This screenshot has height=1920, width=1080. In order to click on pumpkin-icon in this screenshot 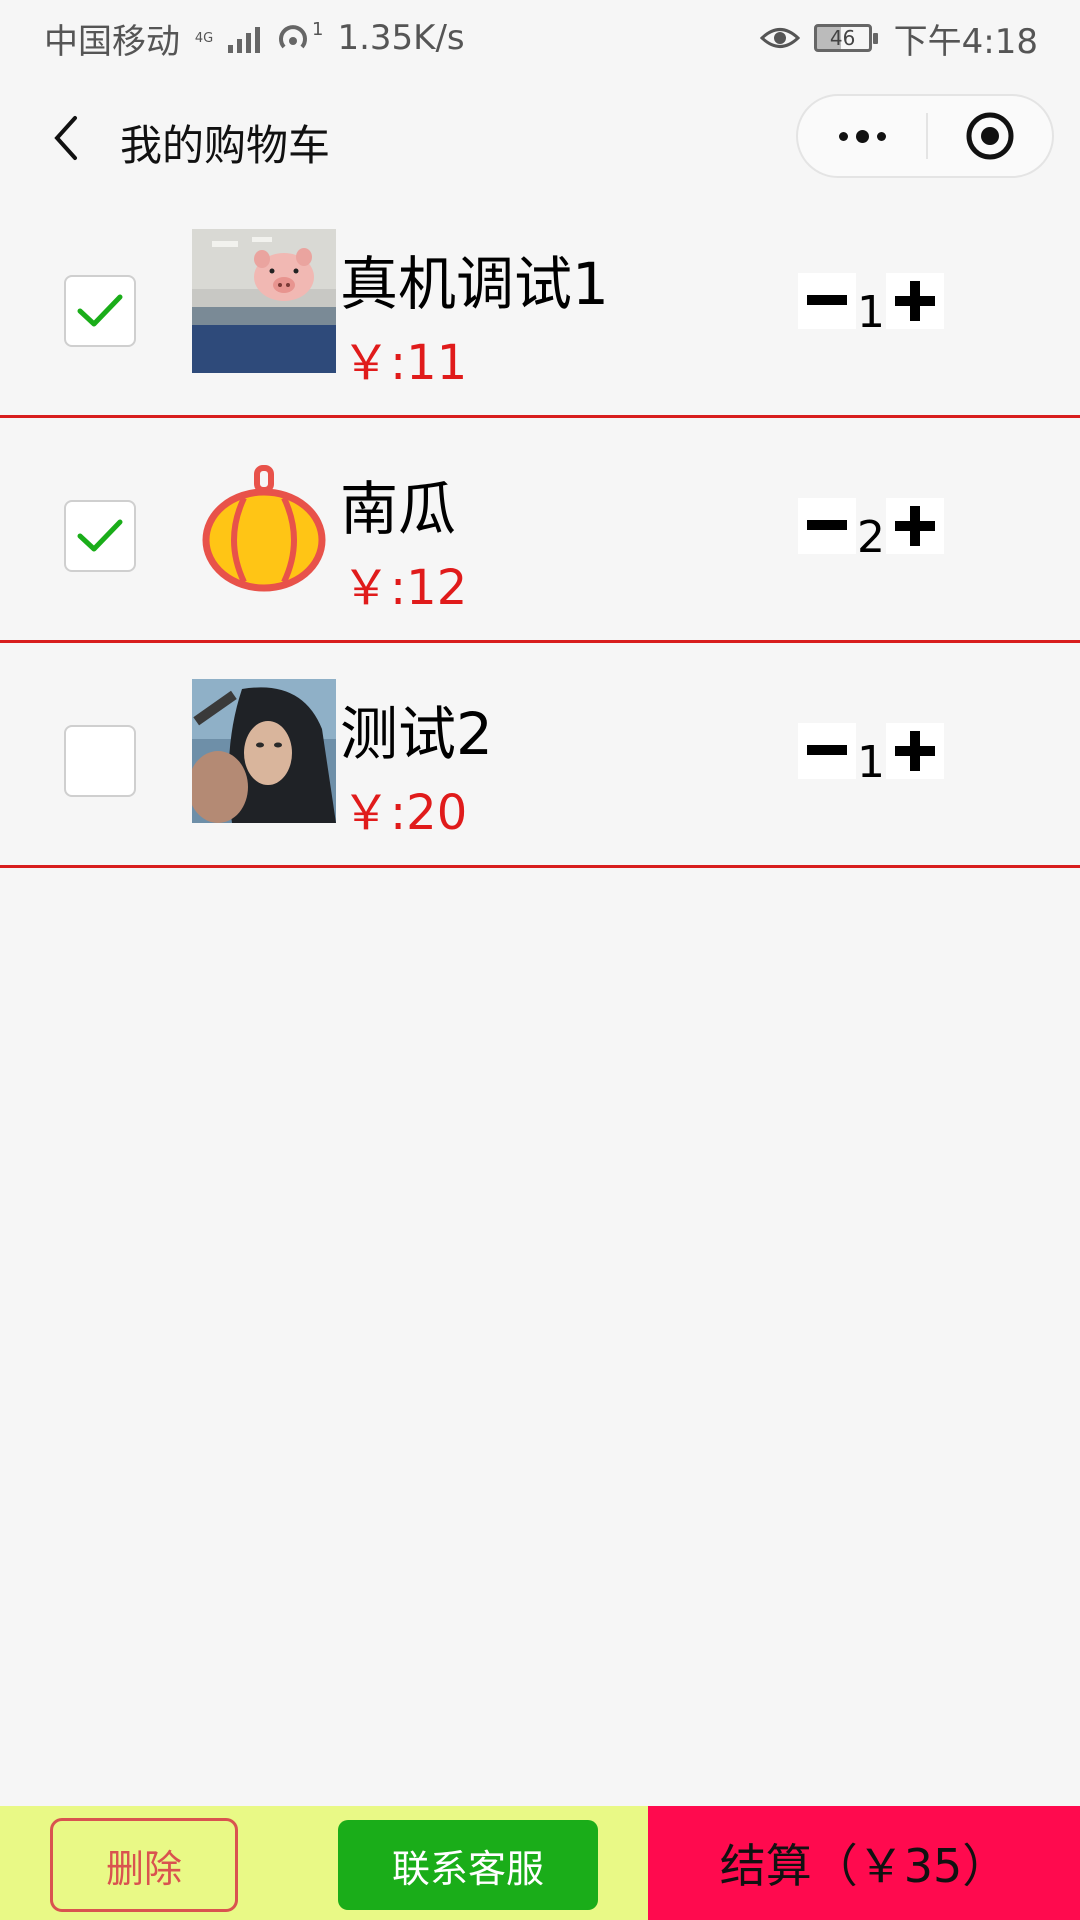, I will do `click(264, 528)`.